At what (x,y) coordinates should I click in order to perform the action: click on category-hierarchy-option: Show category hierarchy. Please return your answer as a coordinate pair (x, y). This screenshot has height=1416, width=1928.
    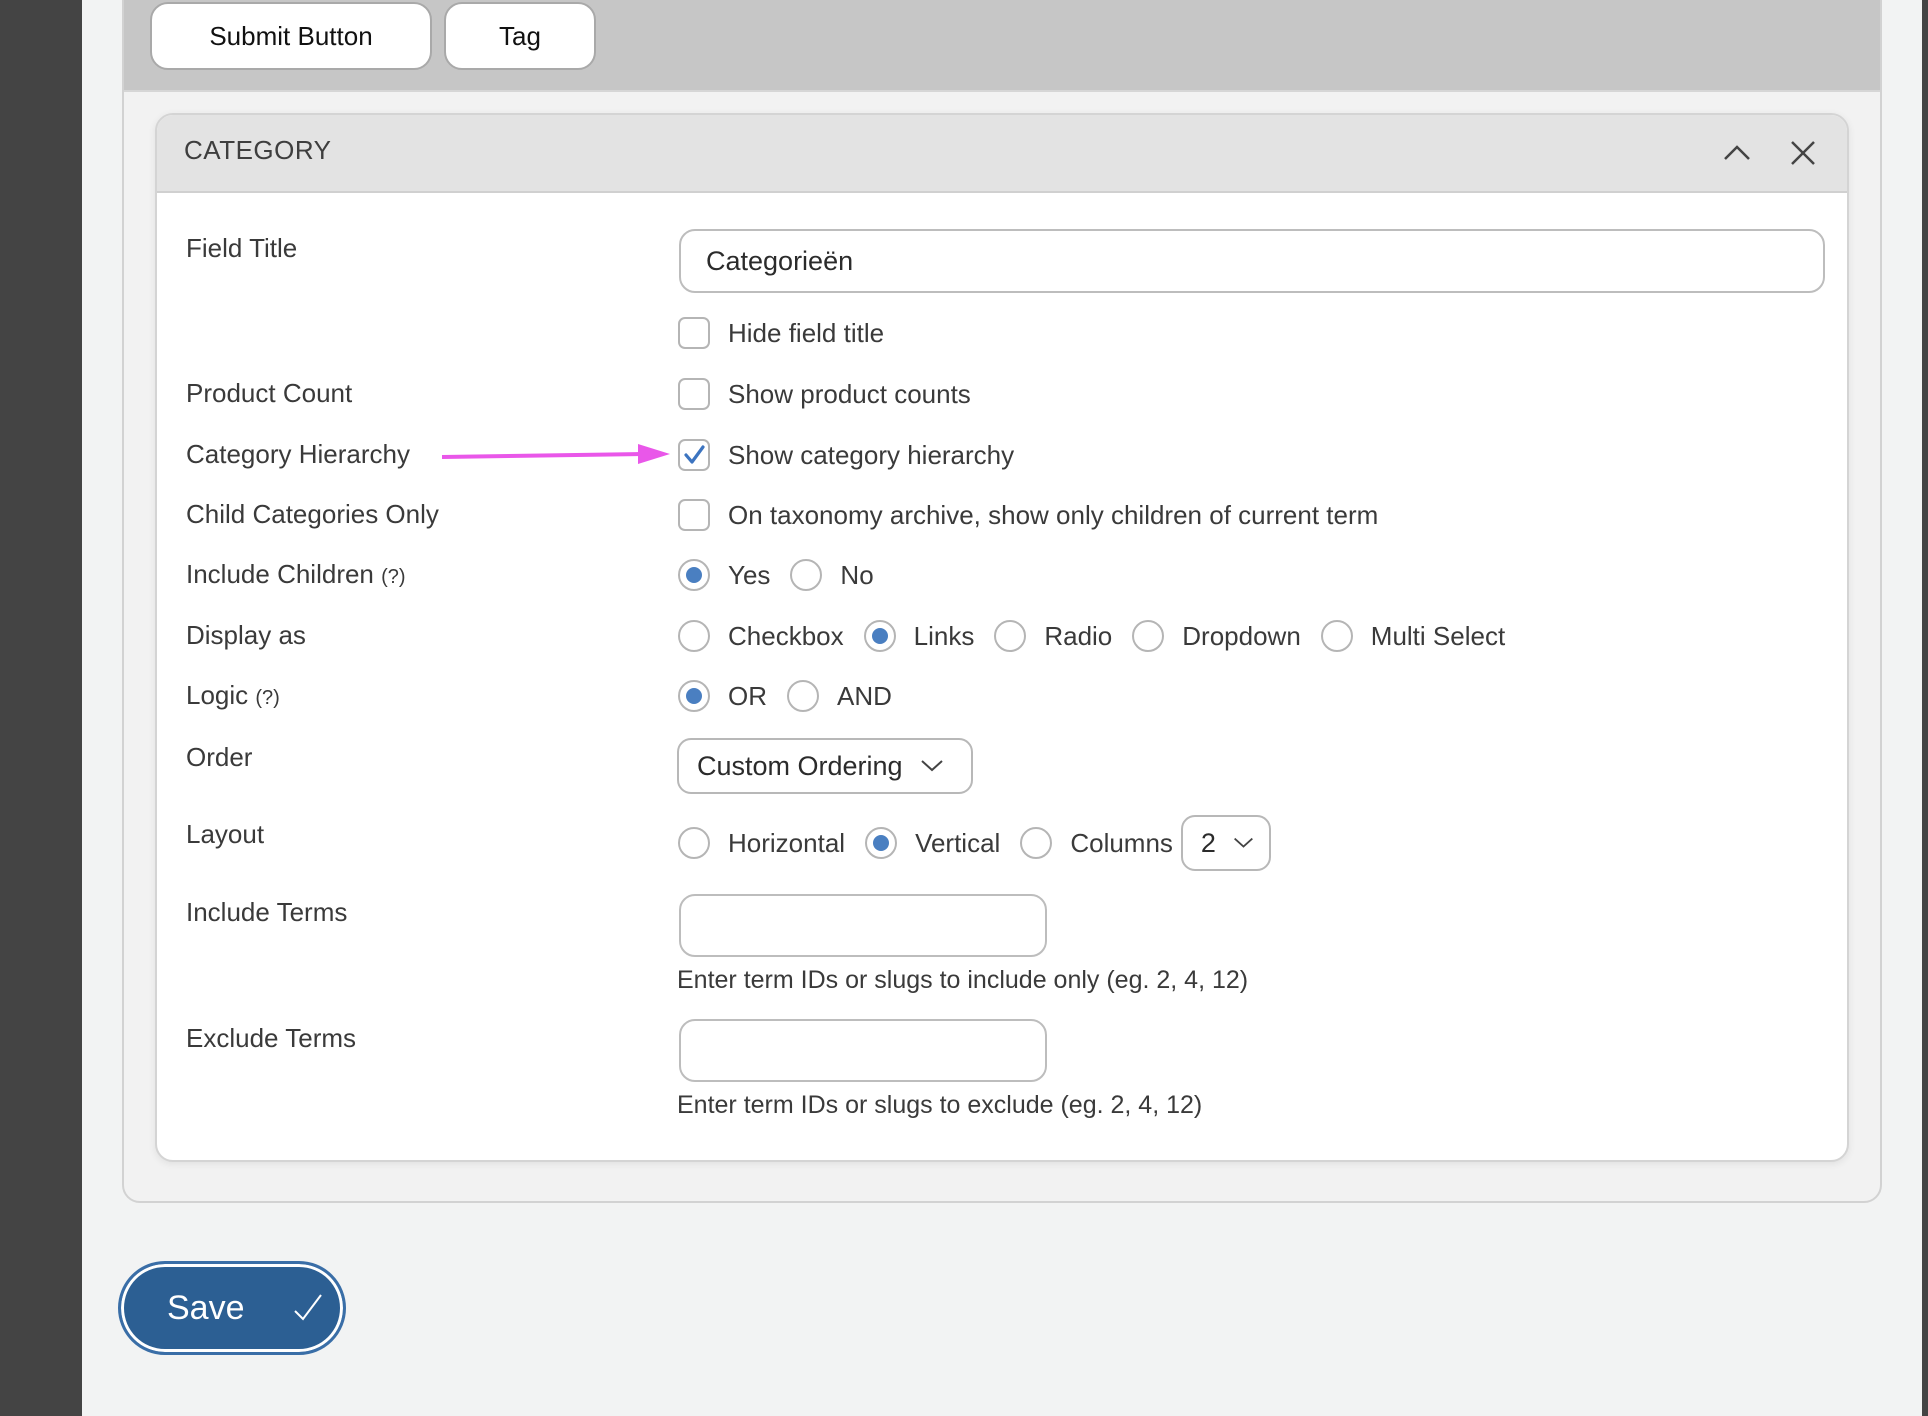
    Looking at the image, I should click on (846, 455).